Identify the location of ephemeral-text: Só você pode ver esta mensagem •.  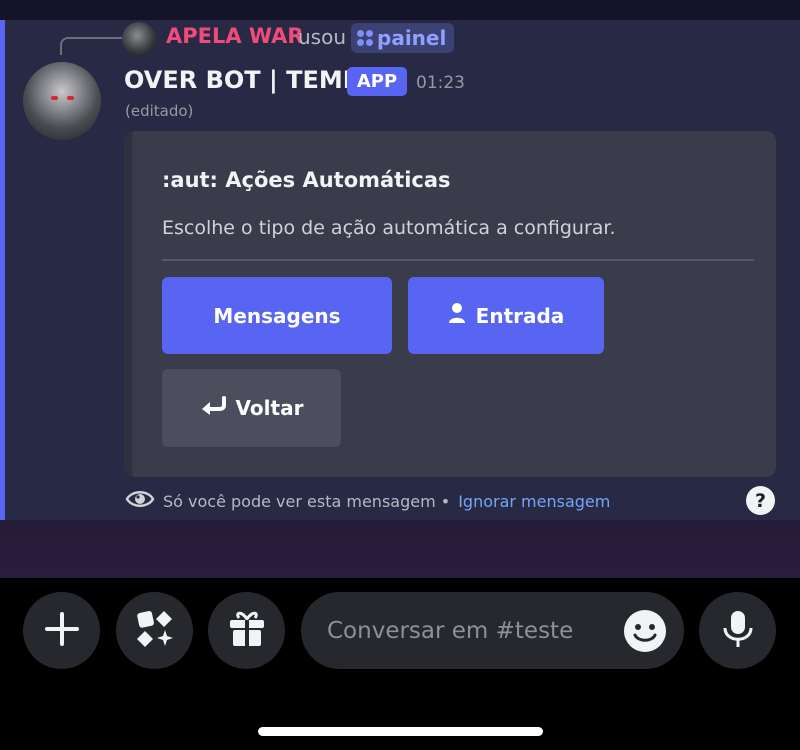
(307, 501).